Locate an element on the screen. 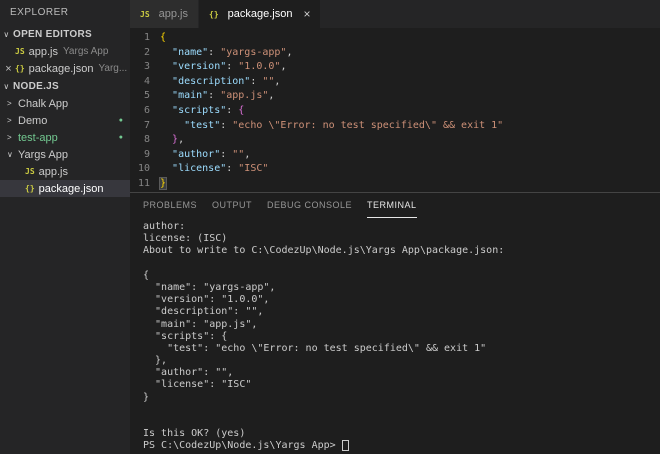  code-text: "license": "ISC" is located at coordinates (220, 169).